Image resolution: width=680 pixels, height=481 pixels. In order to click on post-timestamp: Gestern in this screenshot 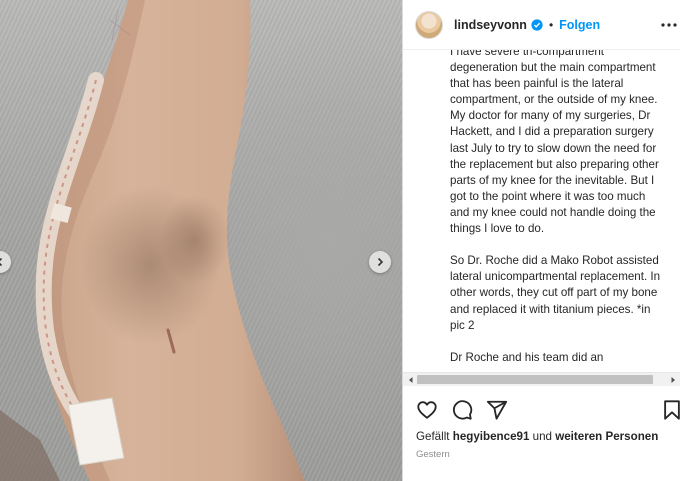, I will do `click(433, 454)`.